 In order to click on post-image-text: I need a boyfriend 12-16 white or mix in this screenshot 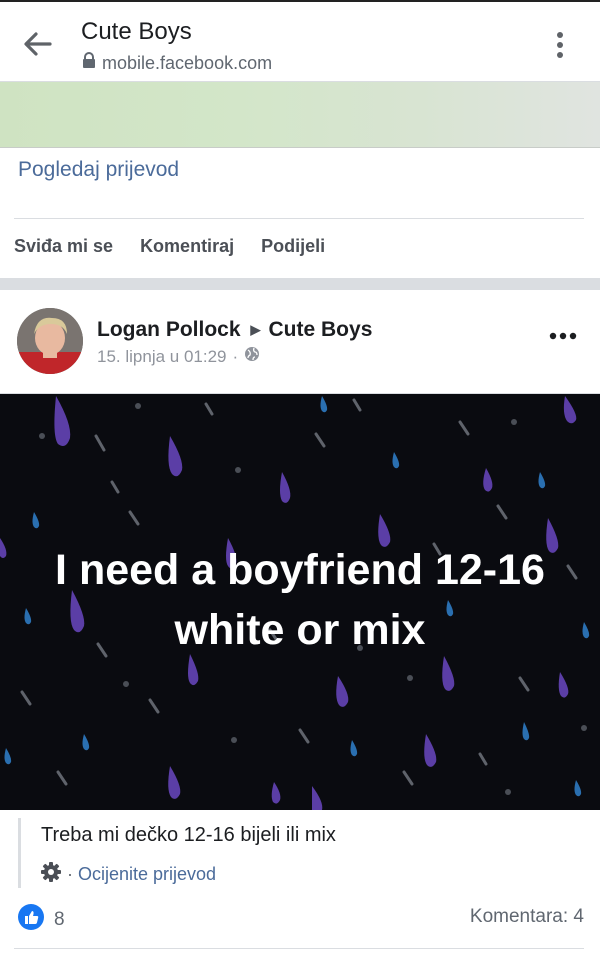, I will do `click(300, 600)`.